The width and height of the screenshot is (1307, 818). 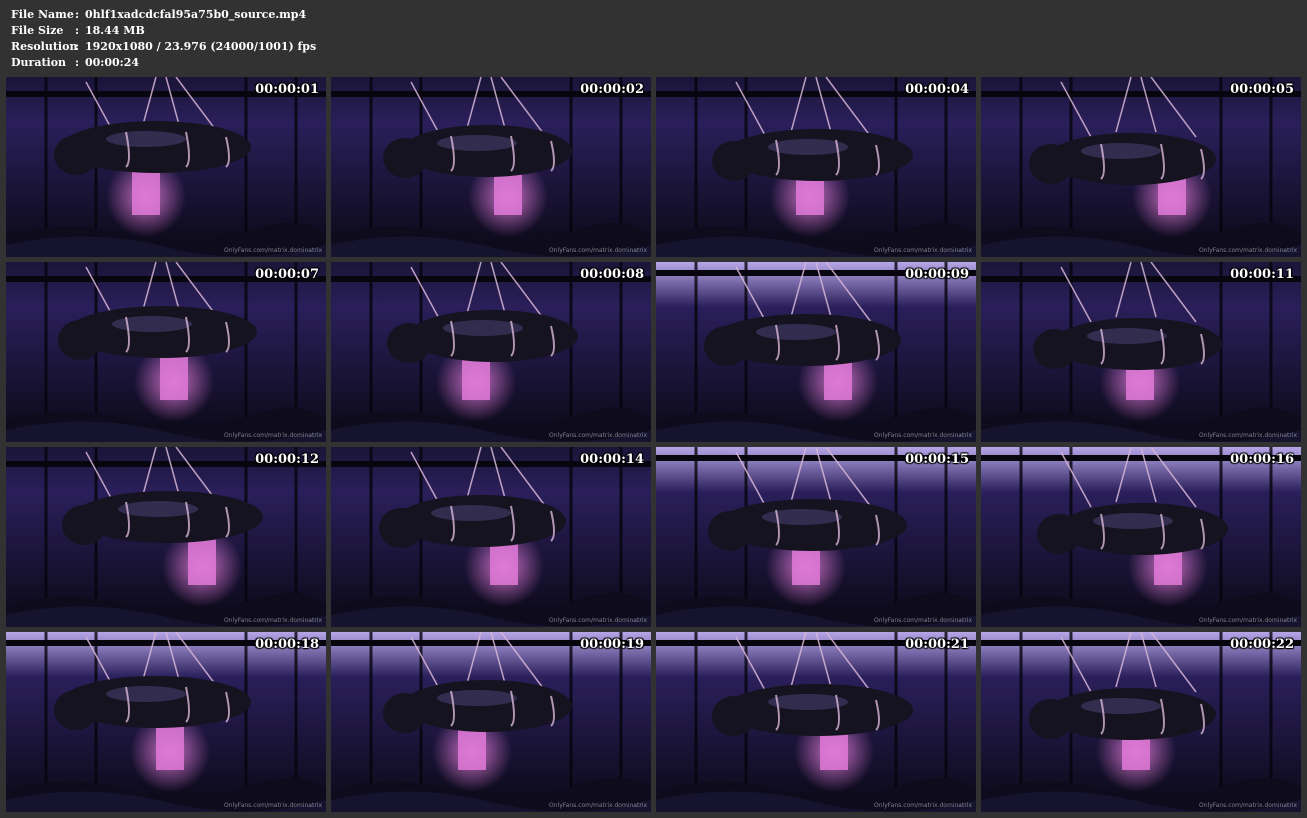 I want to click on thumbnail-timestamp: 00:00:15, so click(x=937, y=459).